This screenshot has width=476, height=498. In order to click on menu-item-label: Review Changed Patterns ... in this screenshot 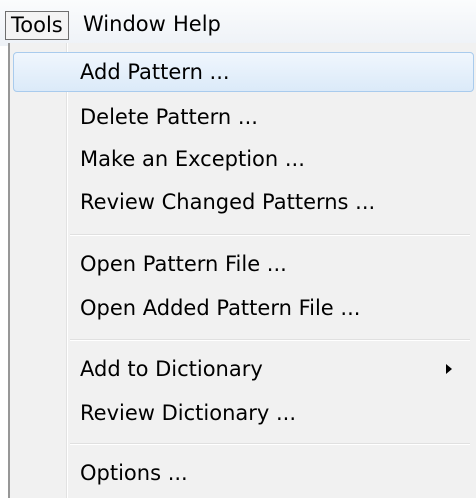, I will do `click(228, 202)`.